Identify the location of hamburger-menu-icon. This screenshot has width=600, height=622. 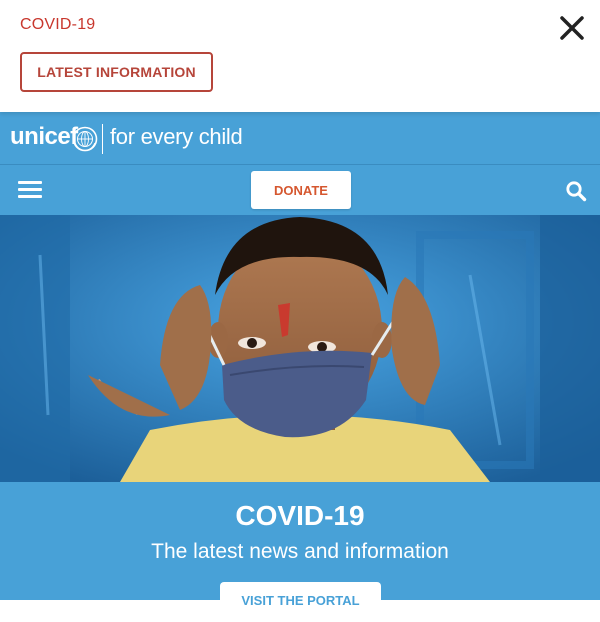
(30, 190).